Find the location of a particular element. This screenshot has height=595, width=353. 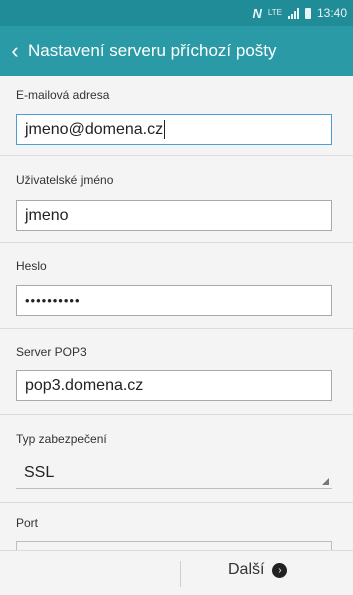

status-bar: N LTE 13:40 is located at coordinates (176, 13).